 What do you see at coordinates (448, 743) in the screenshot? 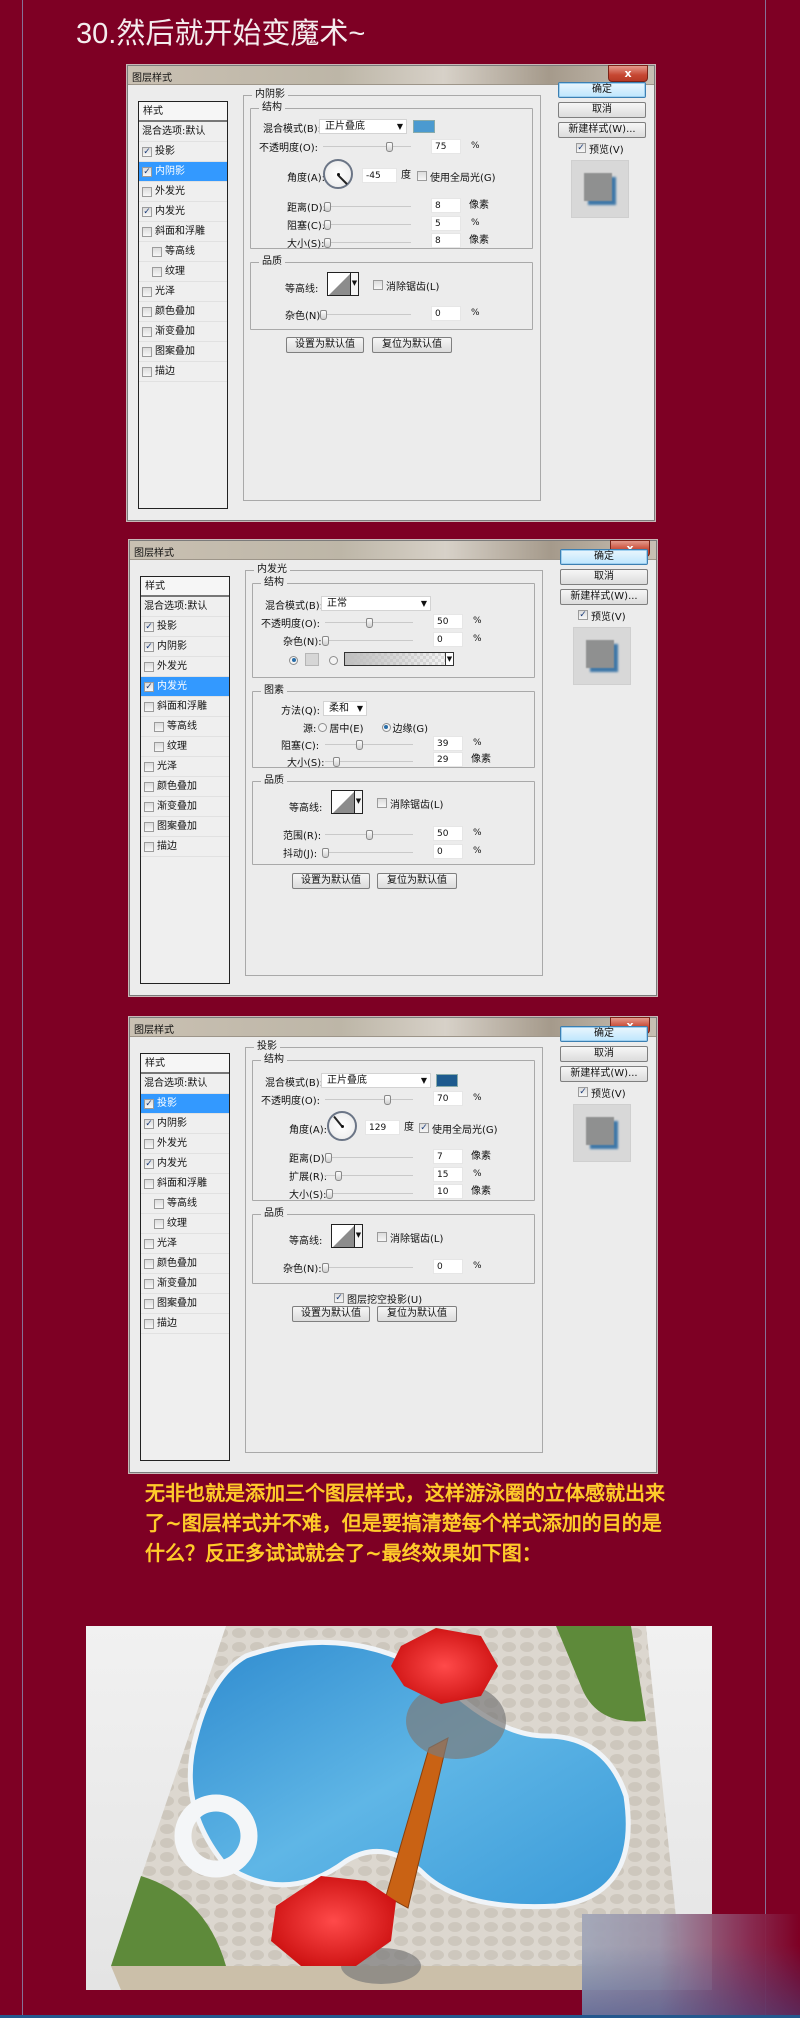
I see `choke-input: 39` at bounding box center [448, 743].